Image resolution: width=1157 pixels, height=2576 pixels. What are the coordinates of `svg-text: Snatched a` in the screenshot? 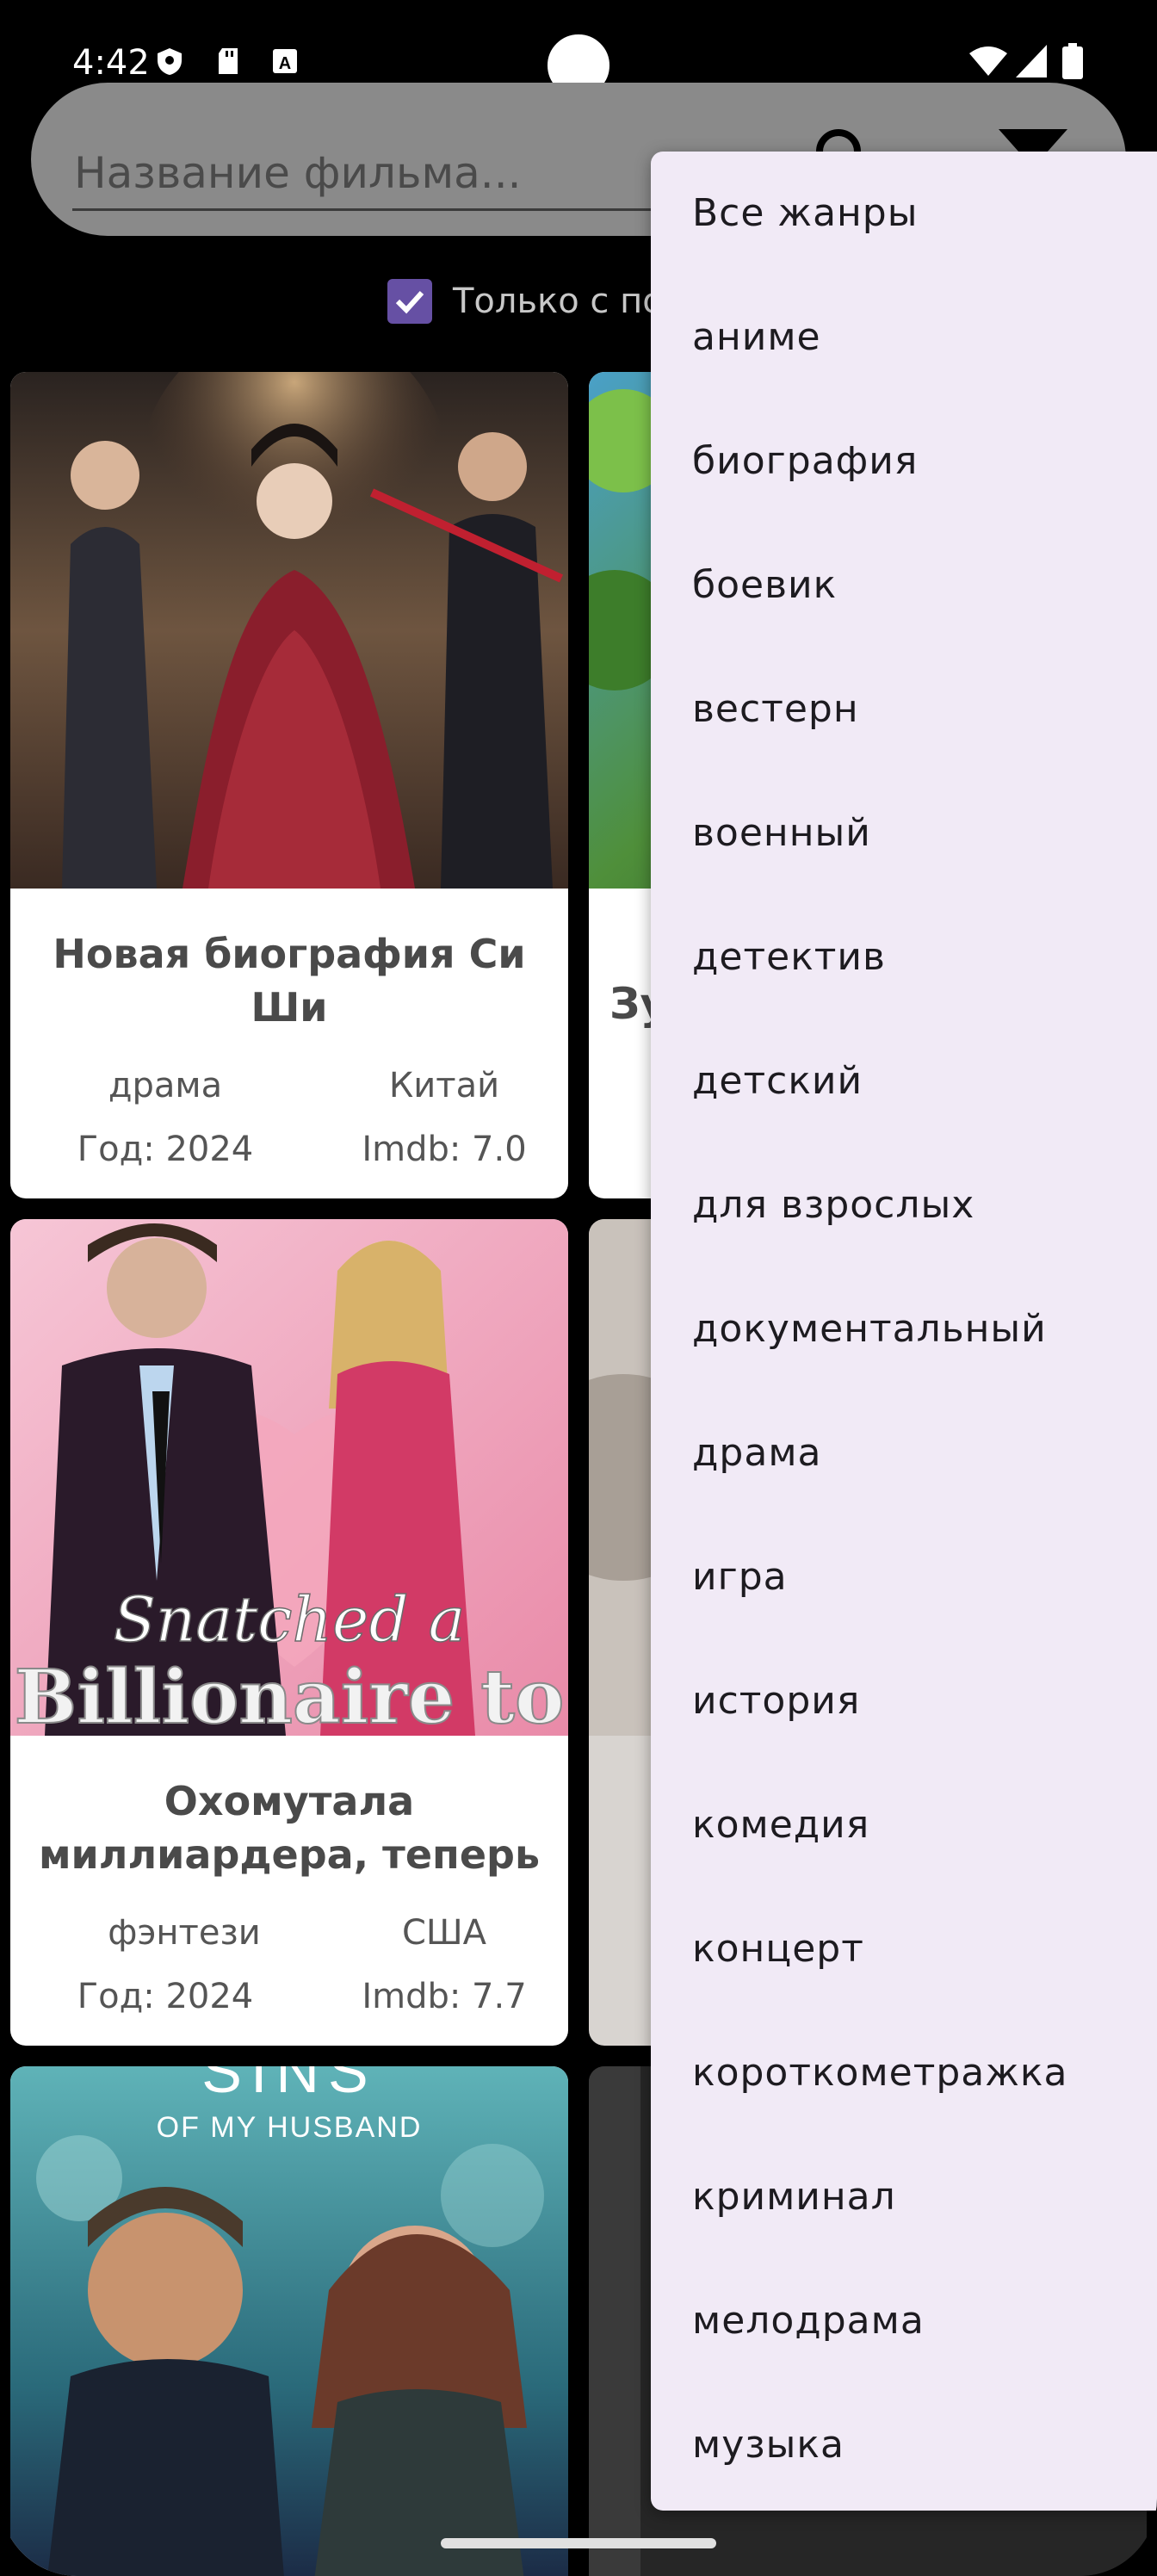 It's located at (290, 1619).